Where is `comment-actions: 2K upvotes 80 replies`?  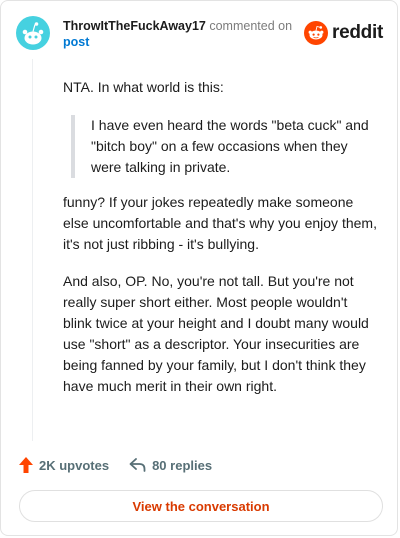 comment-actions: 2K upvotes 80 replies is located at coordinates (125, 465).